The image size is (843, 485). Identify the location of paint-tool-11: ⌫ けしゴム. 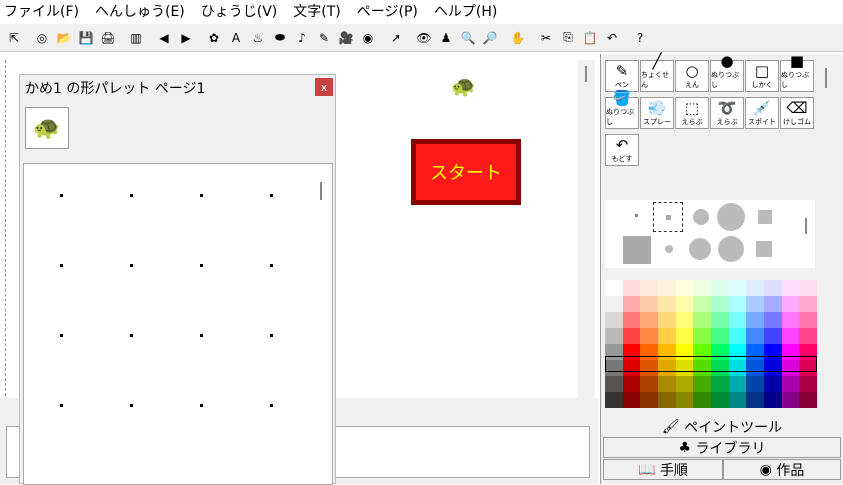
(797, 113).